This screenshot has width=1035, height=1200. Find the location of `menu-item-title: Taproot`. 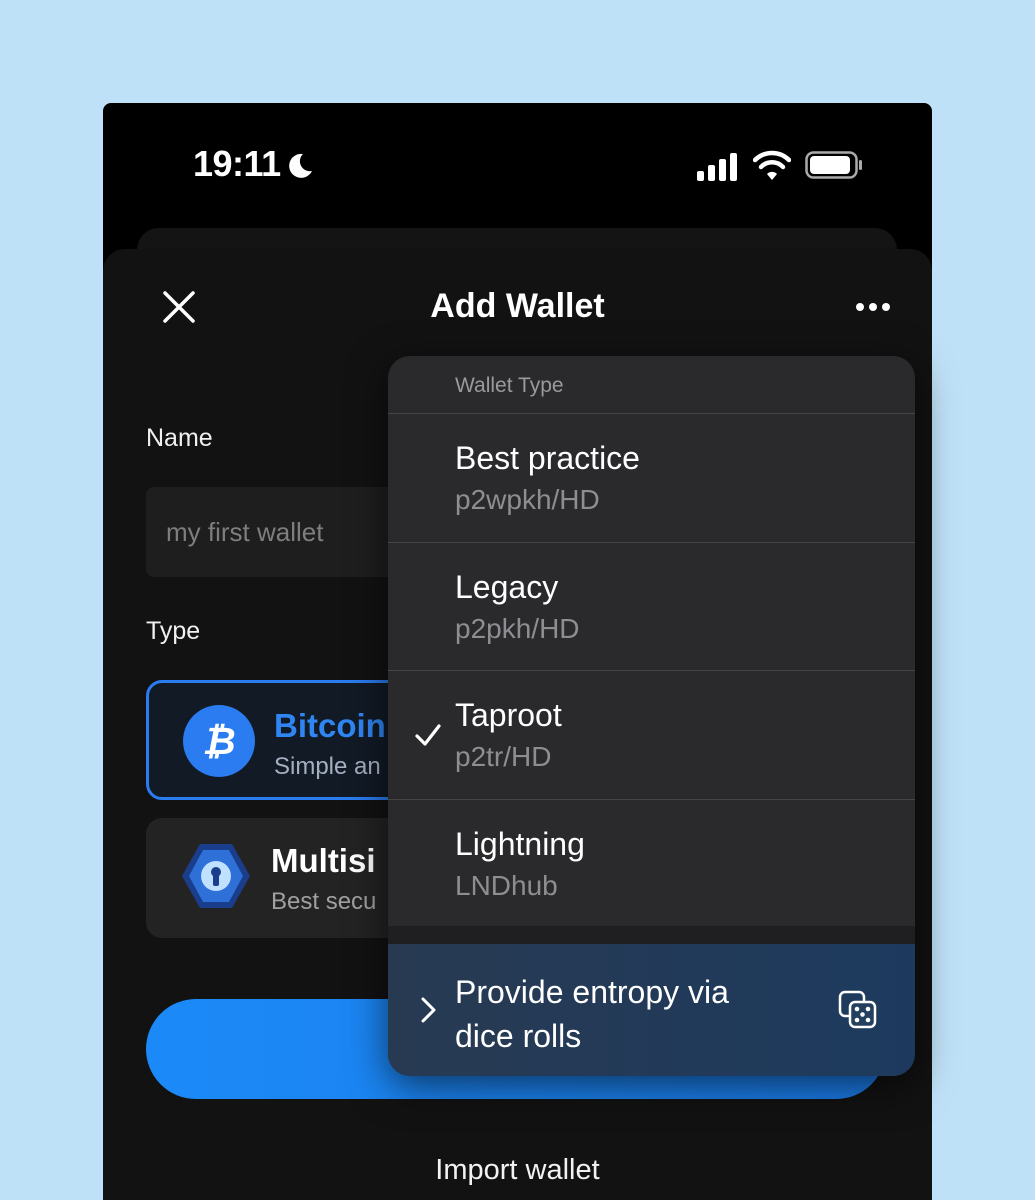

menu-item-title: Taproot is located at coordinates (508, 715).